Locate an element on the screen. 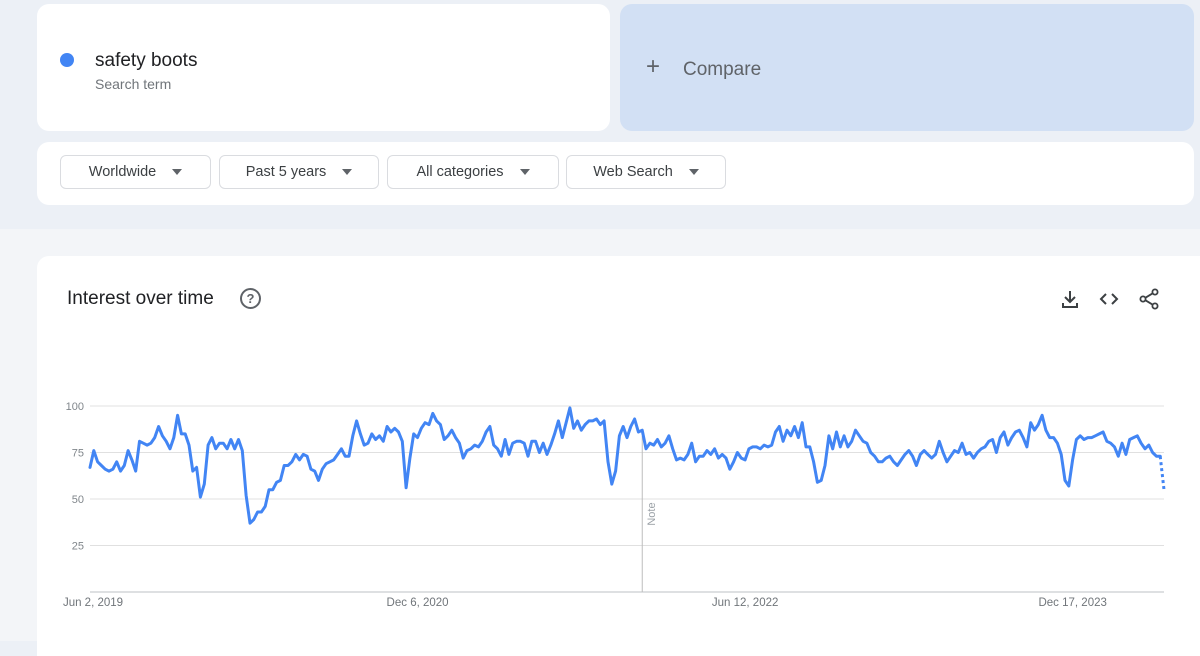 Image resolution: width=1200 pixels, height=656 pixels. compare-button: + Compare is located at coordinates (907, 67).